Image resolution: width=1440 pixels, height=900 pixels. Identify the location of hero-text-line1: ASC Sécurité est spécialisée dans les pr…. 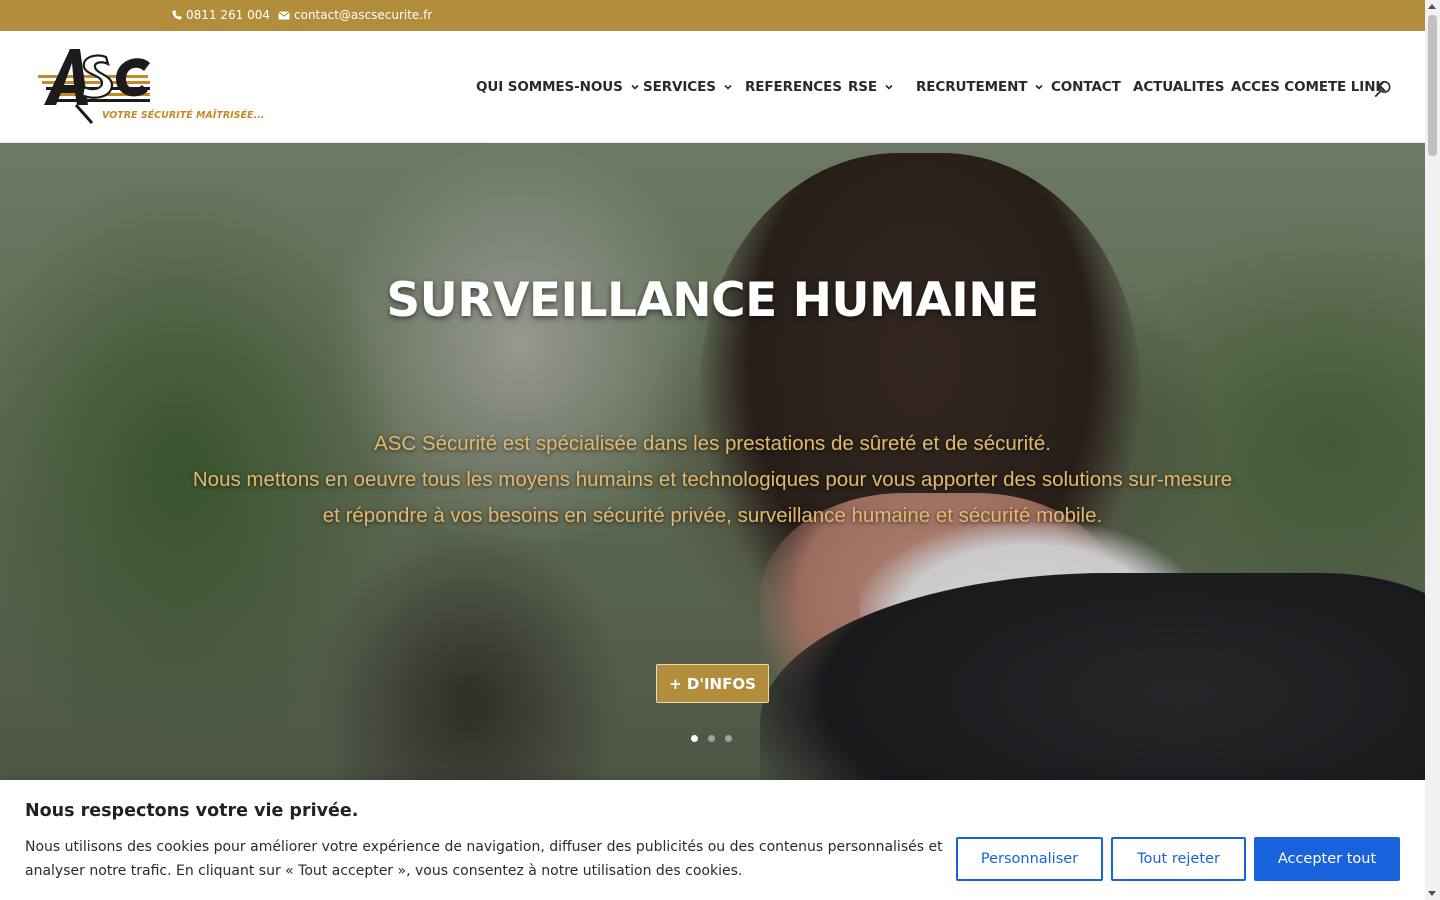
(712, 443).